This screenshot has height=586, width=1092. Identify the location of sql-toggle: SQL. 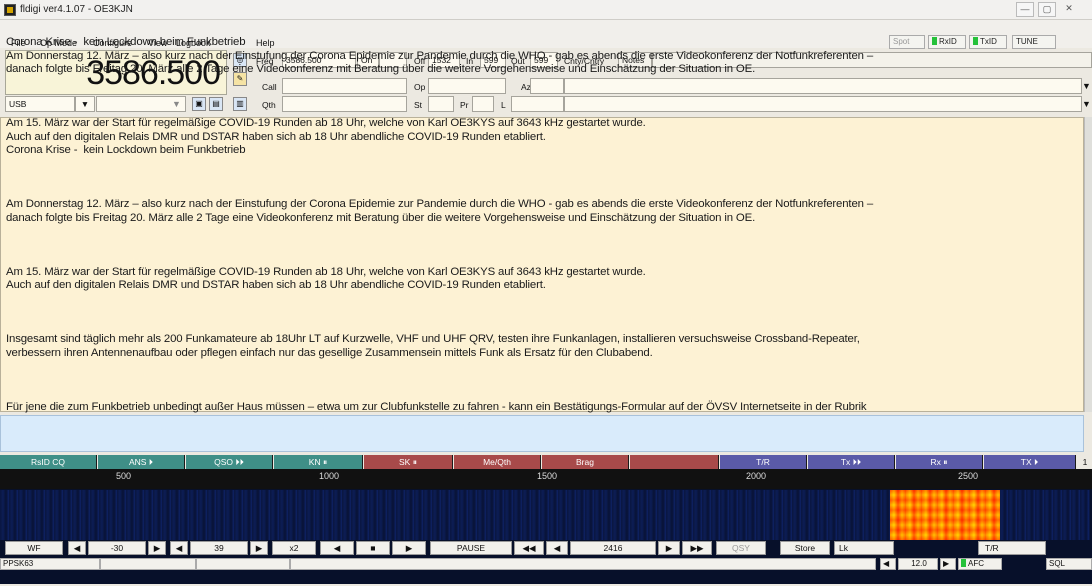
(1069, 564).